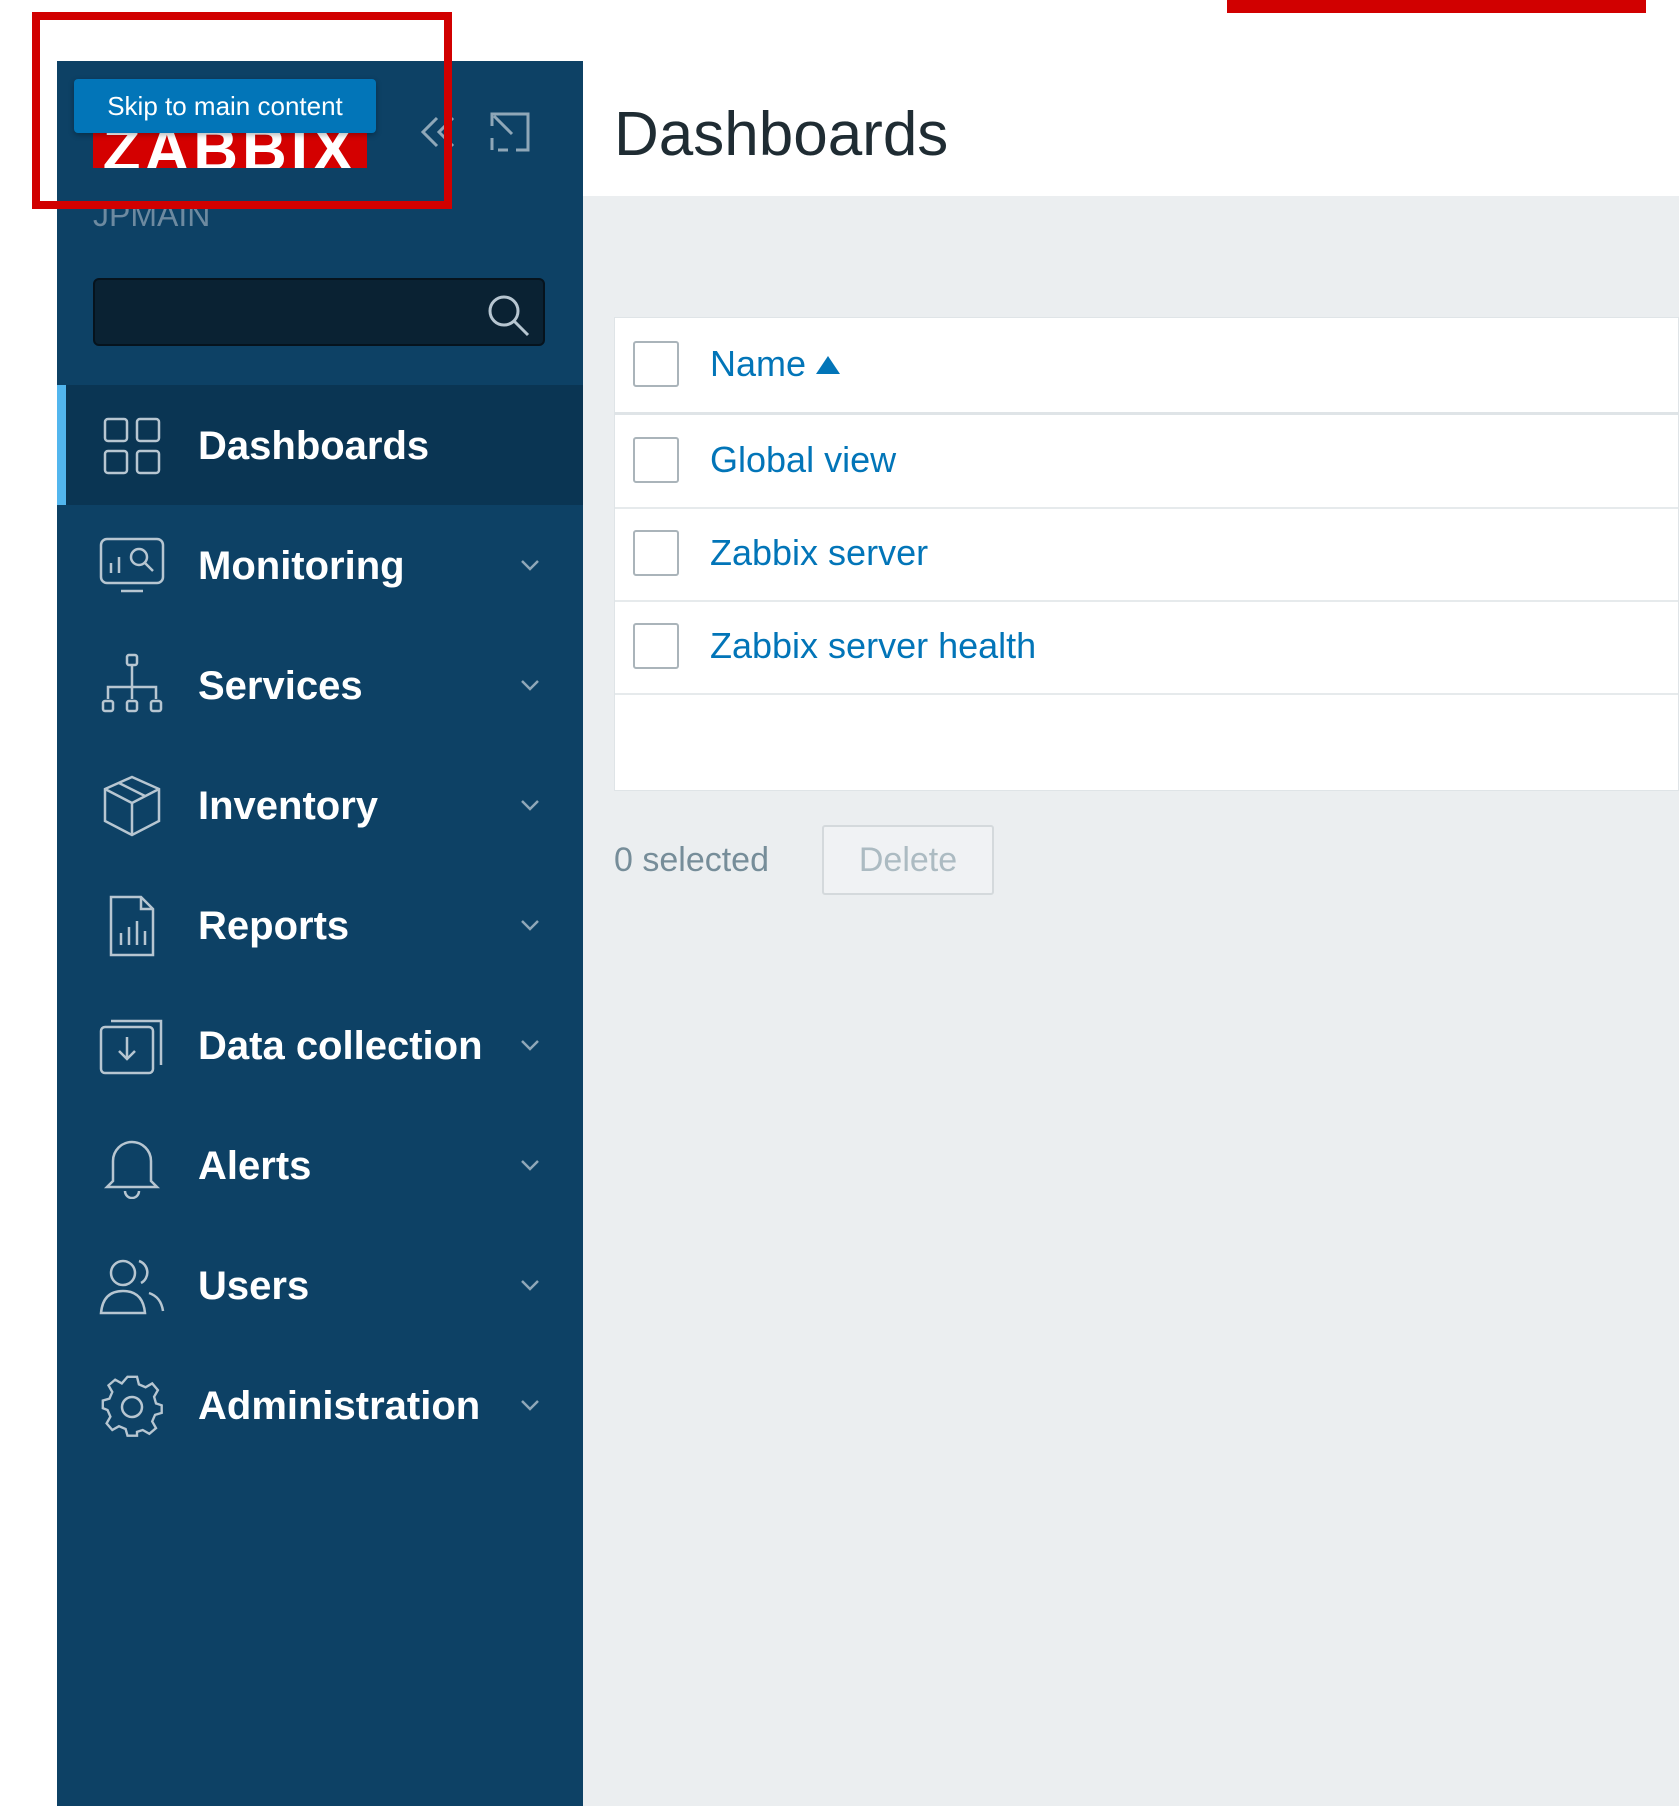 The width and height of the screenshot is (1679, 1806). I want to click on sidebar-item-label: Monitoring, so click(301, 566).